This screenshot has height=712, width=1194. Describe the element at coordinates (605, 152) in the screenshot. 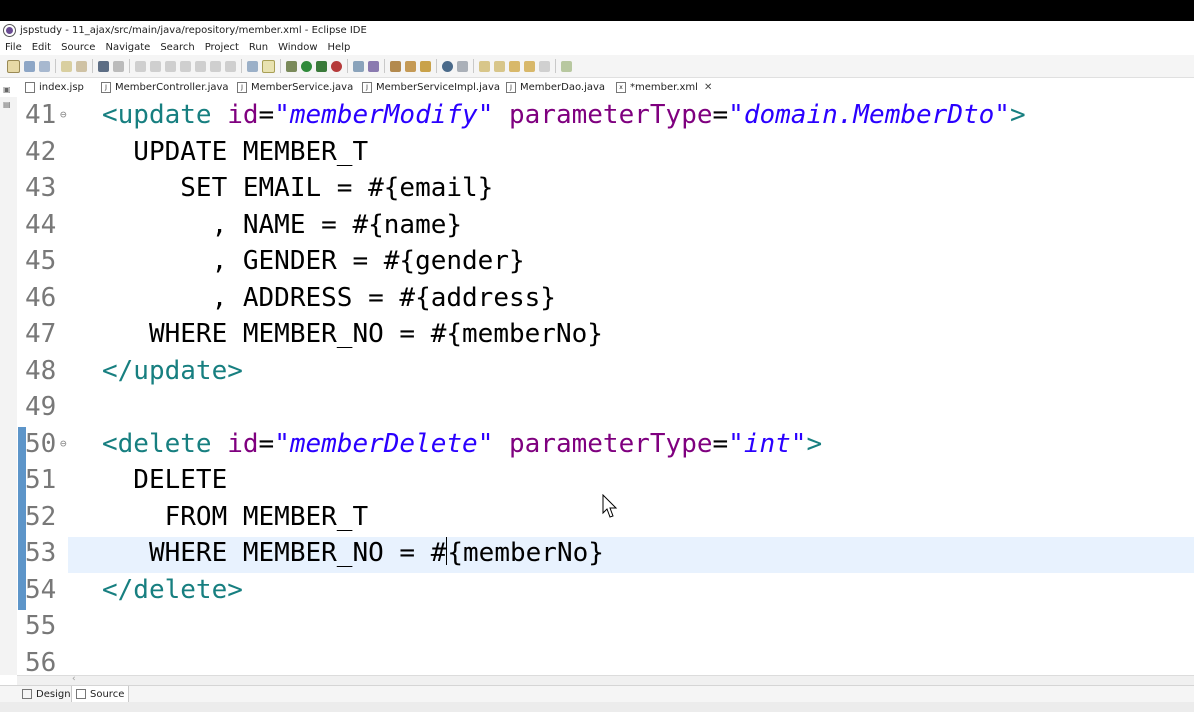

I see `code-line: 42 UPDATE MEMBER_T` at that location.